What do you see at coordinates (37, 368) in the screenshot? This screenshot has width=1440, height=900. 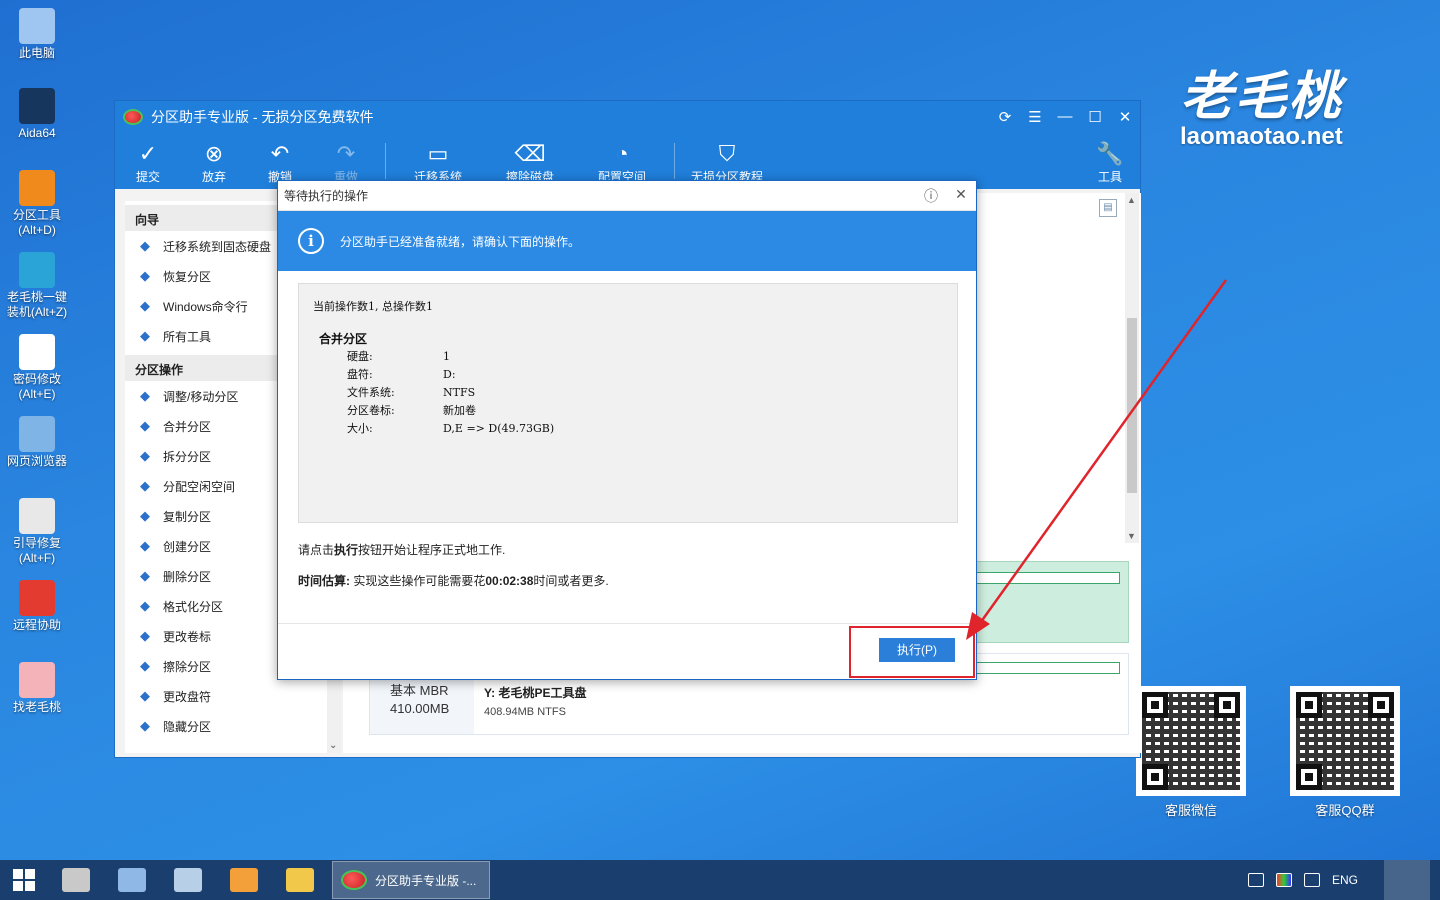 I see `desktop-icon: 密码修改 (Alt+E)` at bounding box center [37, 368].